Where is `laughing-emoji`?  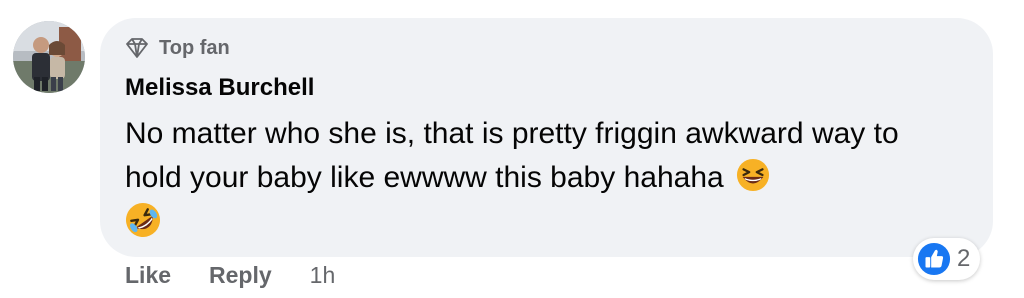 laughing-emoji is located at coordinates (753, 175).